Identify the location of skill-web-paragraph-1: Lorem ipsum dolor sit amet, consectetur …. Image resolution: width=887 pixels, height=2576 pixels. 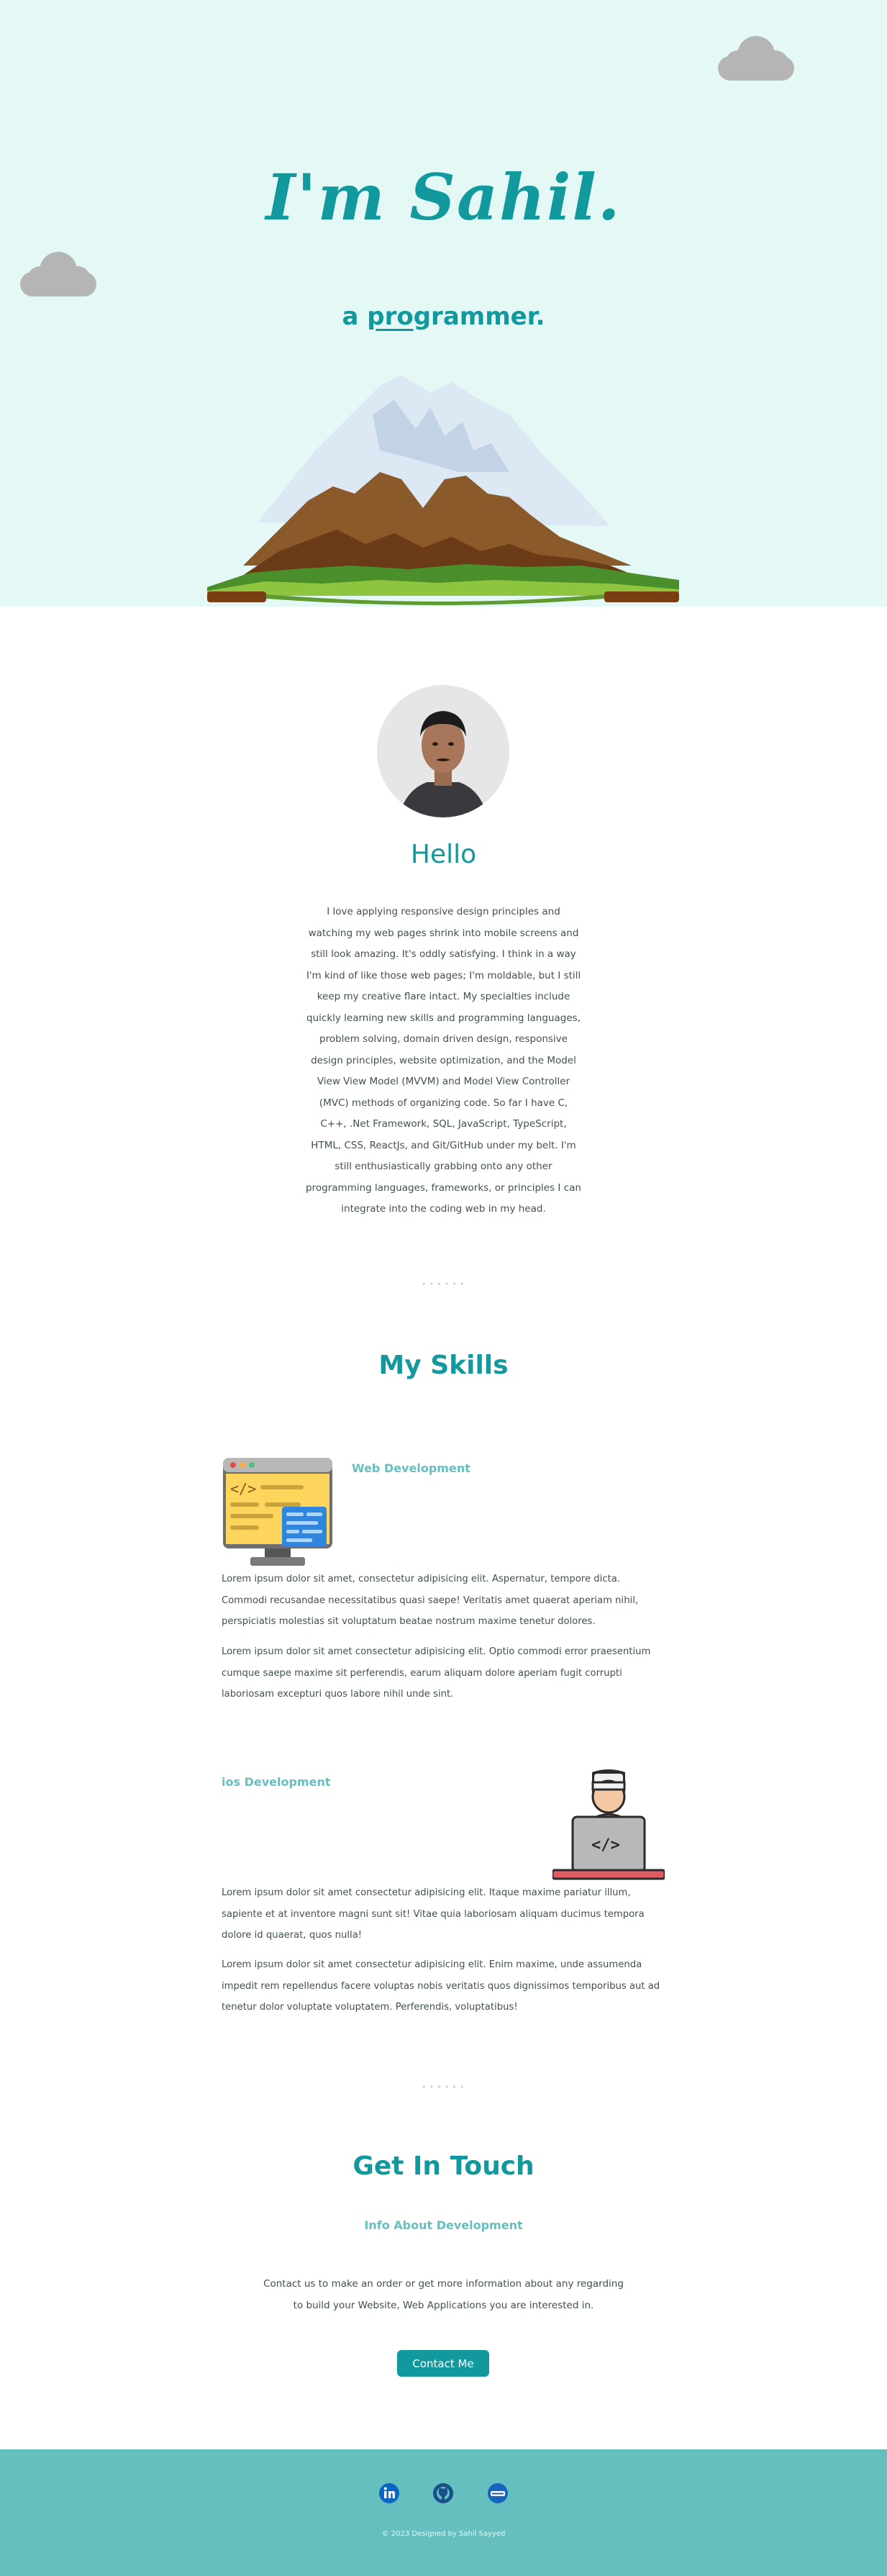
(430, 1600).